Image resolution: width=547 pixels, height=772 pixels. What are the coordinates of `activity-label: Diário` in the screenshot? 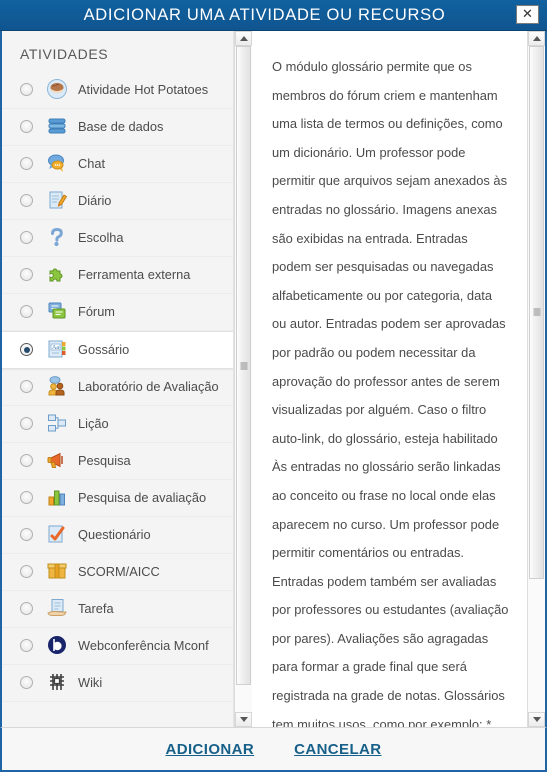 It's located at (95, 200).